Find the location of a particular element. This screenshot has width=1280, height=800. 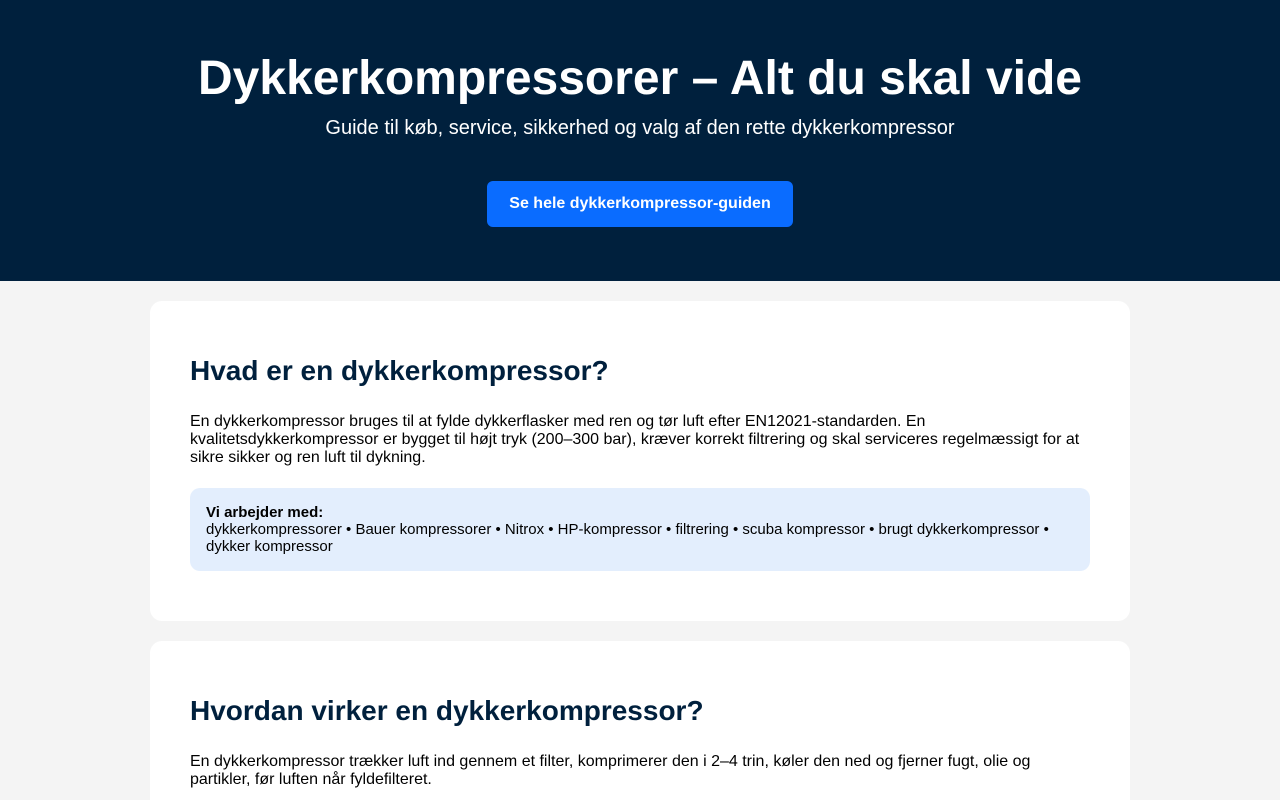

tags-heading: Vi arbejder med: is located at coordinates (265, 512).